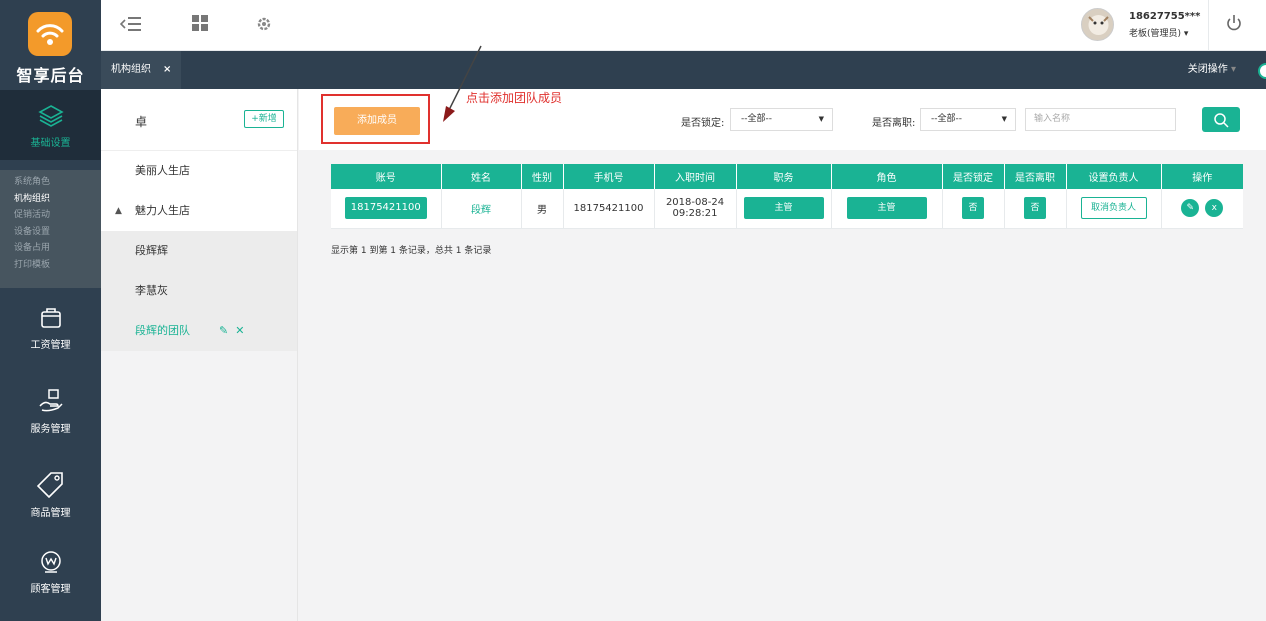 This screenshot has width=1266, height=621. I want to click on cell-name: 段辉, so click(481, 209).